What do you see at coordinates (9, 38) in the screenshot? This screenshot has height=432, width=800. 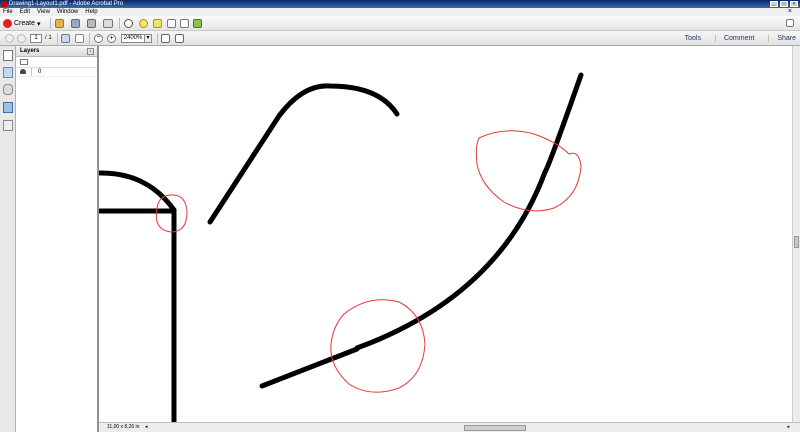 I see `previous-page-icon` at bounding box center [9, 38].